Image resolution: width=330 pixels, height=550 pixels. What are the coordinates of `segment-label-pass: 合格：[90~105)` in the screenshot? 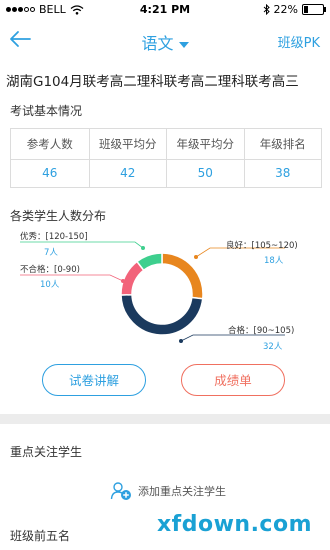 It's located at (261, 331).